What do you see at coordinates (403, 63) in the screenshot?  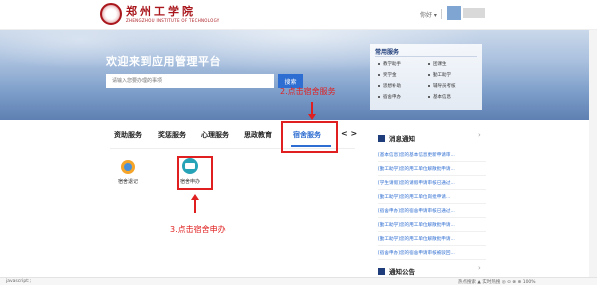 I see `quick-link: 教学助手` at bounding box center [403, 63].